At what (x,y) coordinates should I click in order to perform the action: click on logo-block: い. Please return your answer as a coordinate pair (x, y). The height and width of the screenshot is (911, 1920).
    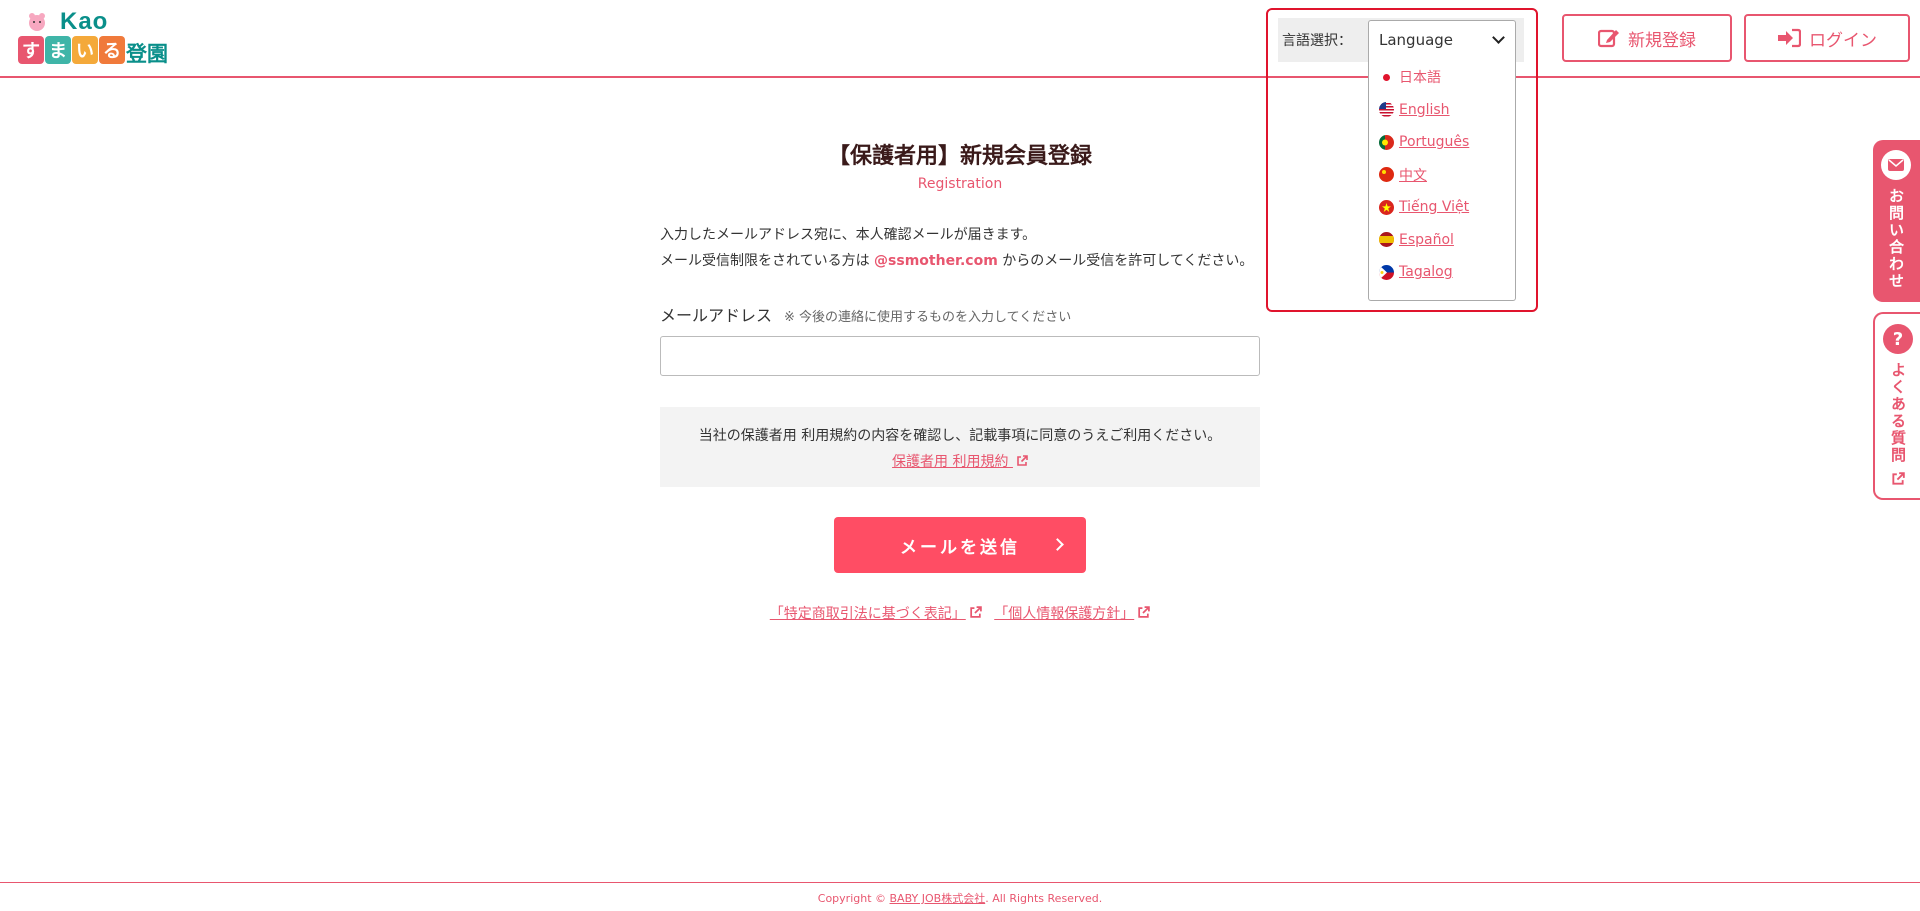
    Looking at the image, I should click on (85, 50).